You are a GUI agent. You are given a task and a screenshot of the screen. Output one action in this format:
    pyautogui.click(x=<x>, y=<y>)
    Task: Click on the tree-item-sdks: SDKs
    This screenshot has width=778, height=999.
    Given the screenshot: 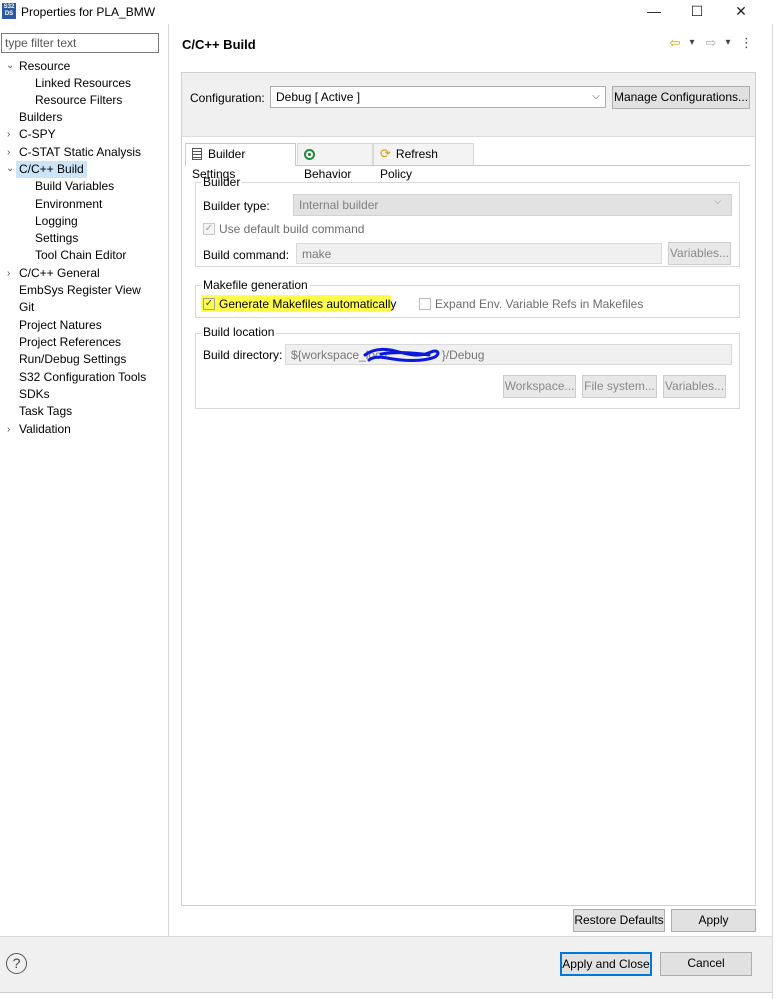 What is the action you would take?
    pyautogui.click(x=34, y=394)
    